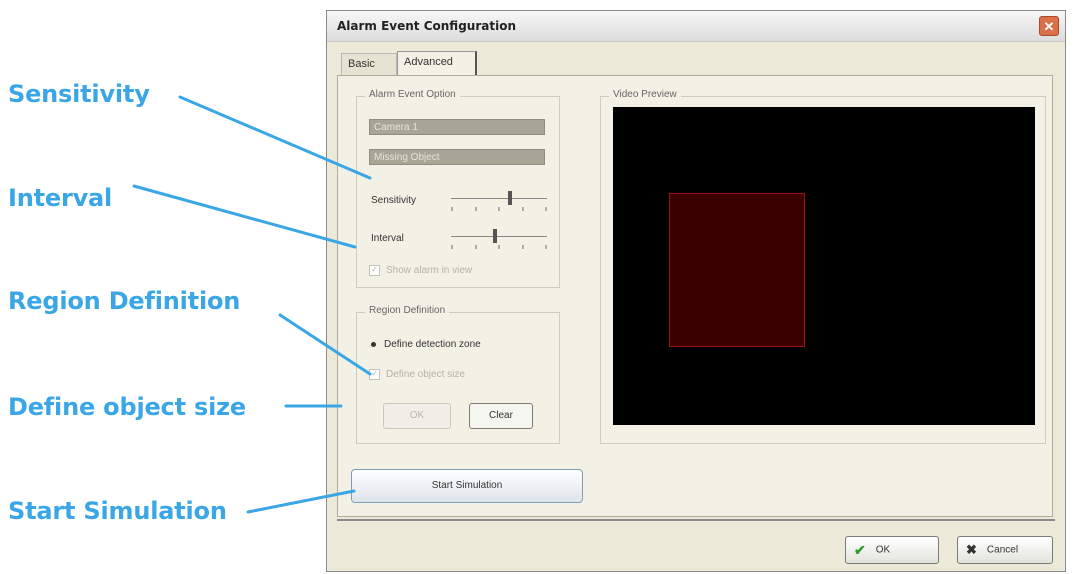  Describe the element at coordinates (244, 216) in the screenshot. I see `leader-line-interval` at that location.